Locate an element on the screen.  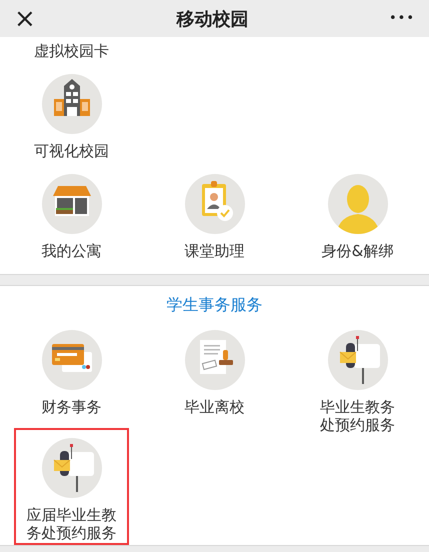
close-icon: × is located at coordinates (25, 19).